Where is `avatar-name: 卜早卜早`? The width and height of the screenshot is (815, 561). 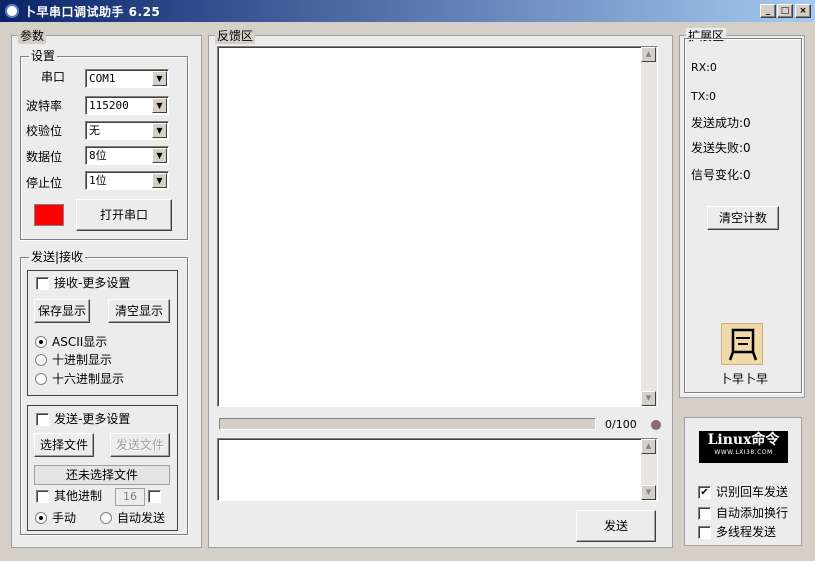 avatar-name: 卜早卜早 is located at coordinates (744, 379).